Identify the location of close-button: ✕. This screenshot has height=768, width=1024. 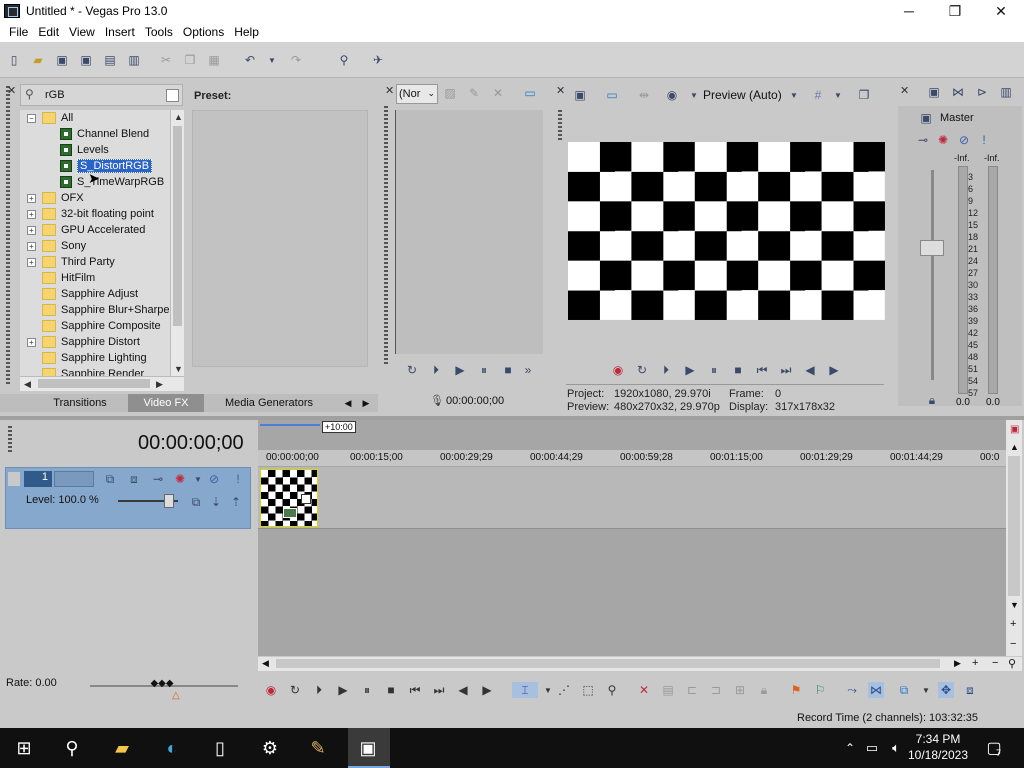
(1001, 11).